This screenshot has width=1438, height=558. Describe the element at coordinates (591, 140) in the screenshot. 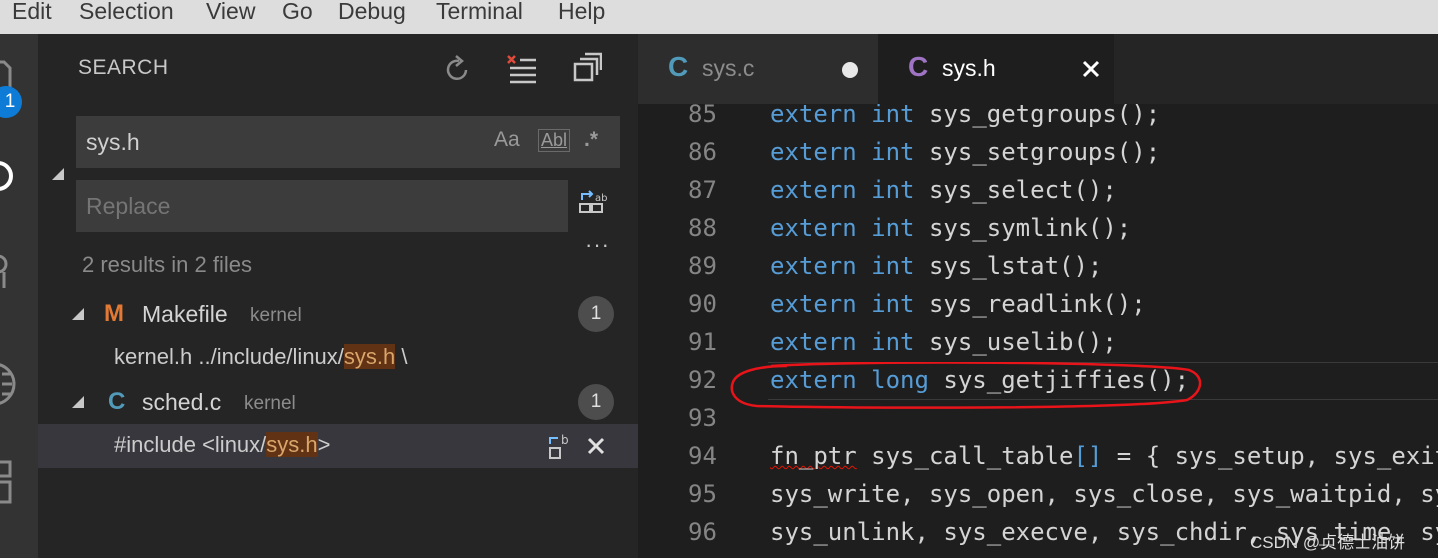

I see `regex-icon: .*` at that location.